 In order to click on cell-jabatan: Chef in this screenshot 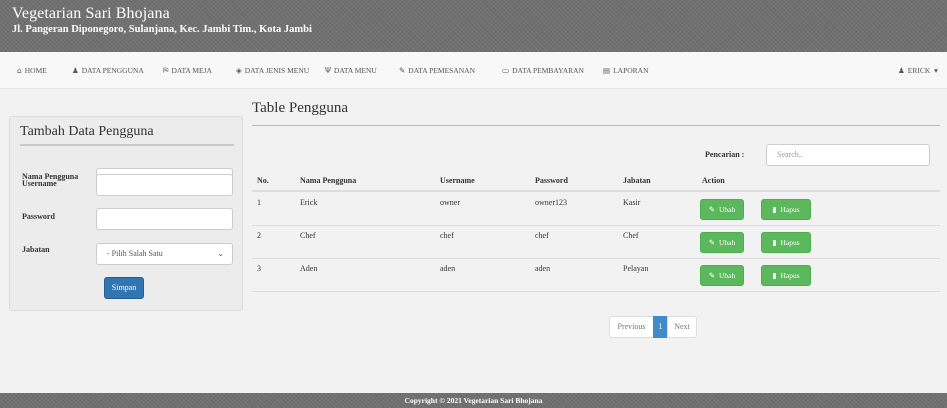, I will do `click(631, 235)`.